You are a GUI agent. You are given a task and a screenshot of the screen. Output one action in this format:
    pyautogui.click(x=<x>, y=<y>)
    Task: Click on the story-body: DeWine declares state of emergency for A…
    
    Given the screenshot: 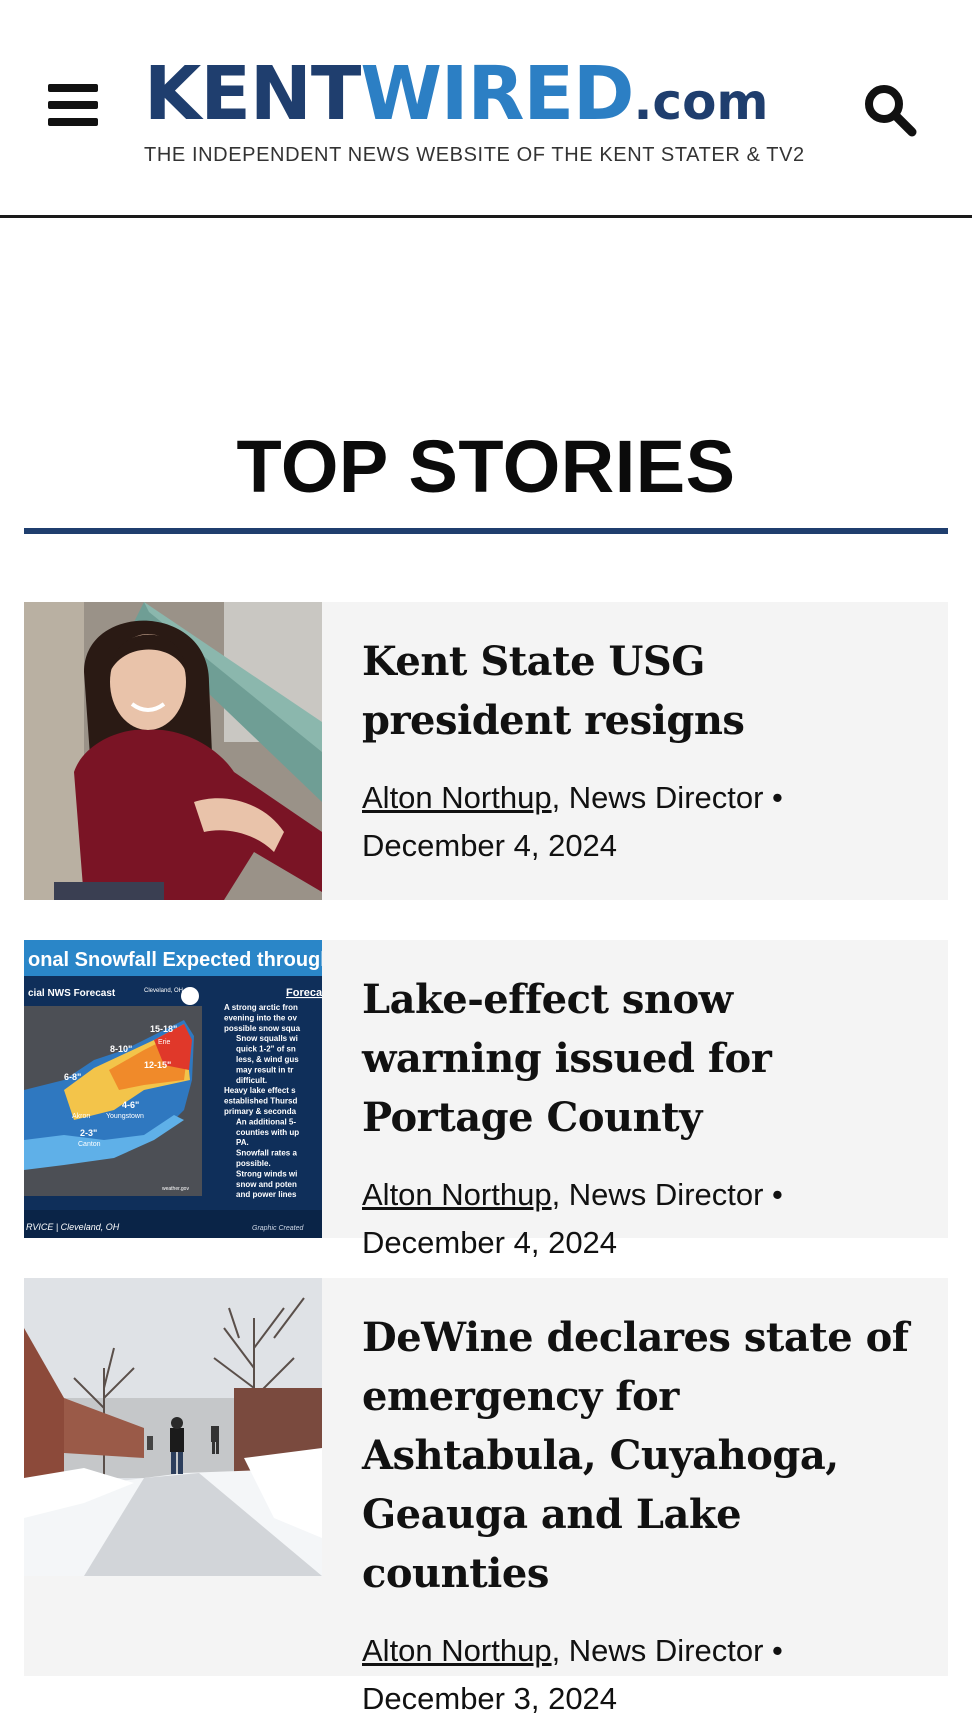 What is the action you would take?
    pyautogui.click(x=642, y=1515)
    